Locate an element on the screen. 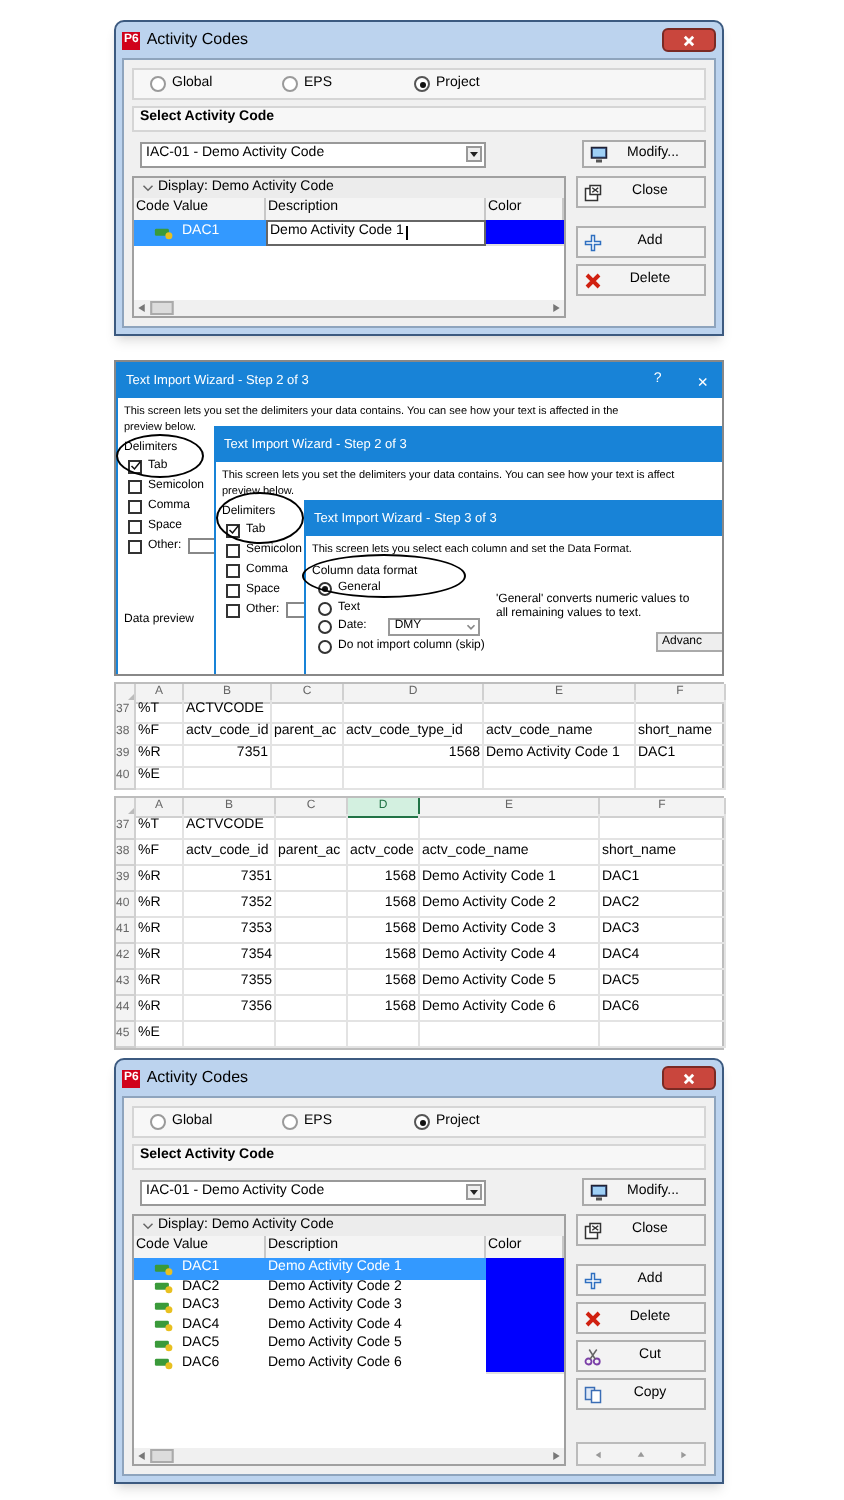  up-triangle-icon is located at coordinates (641, 1454).